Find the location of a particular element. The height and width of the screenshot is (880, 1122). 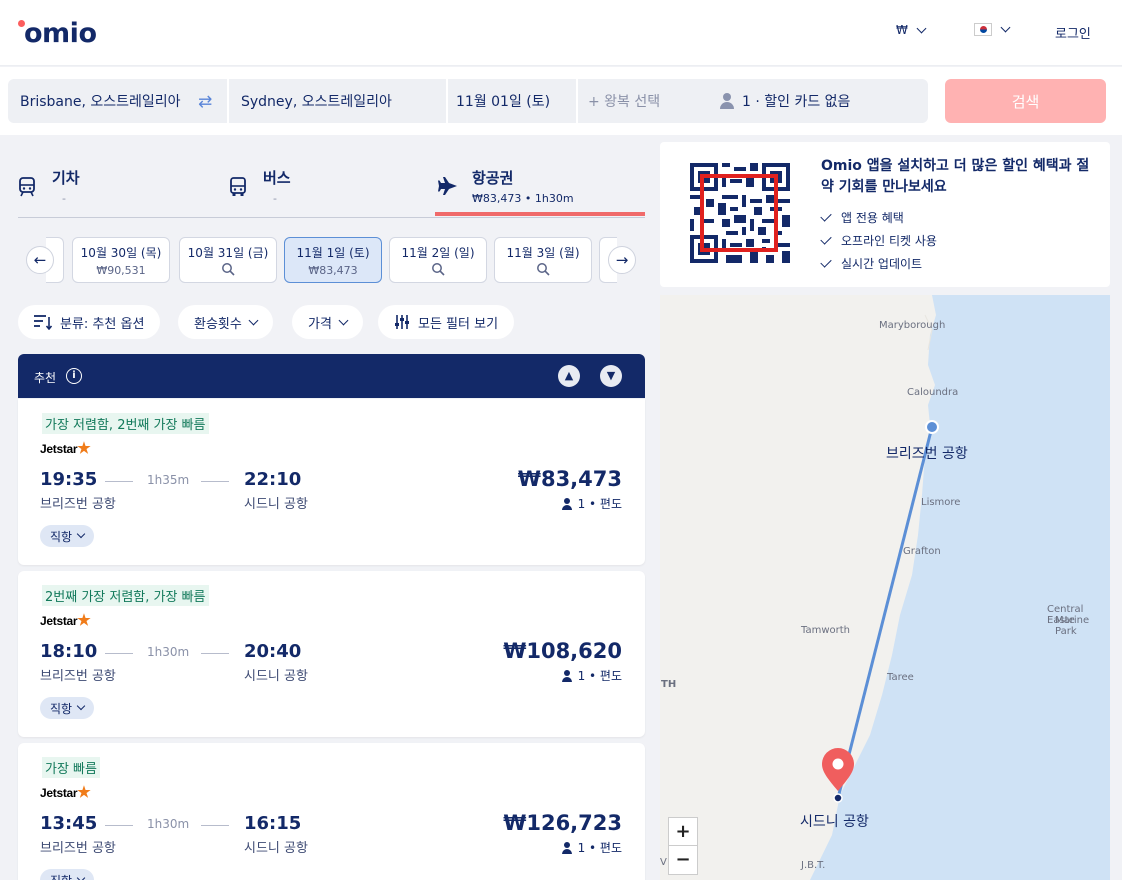

transfers-filter: 환승횟수 is located at coordinates (225, 322).